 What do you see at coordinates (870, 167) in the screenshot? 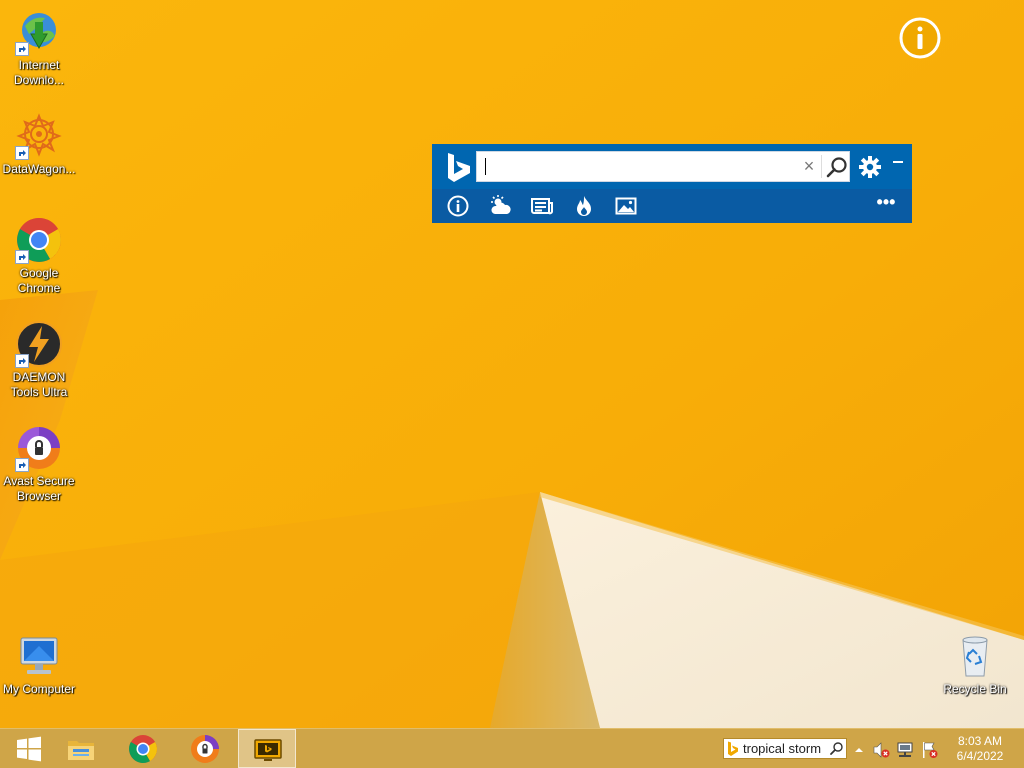
I see `gear-icon` at bounding box center [870, 167].